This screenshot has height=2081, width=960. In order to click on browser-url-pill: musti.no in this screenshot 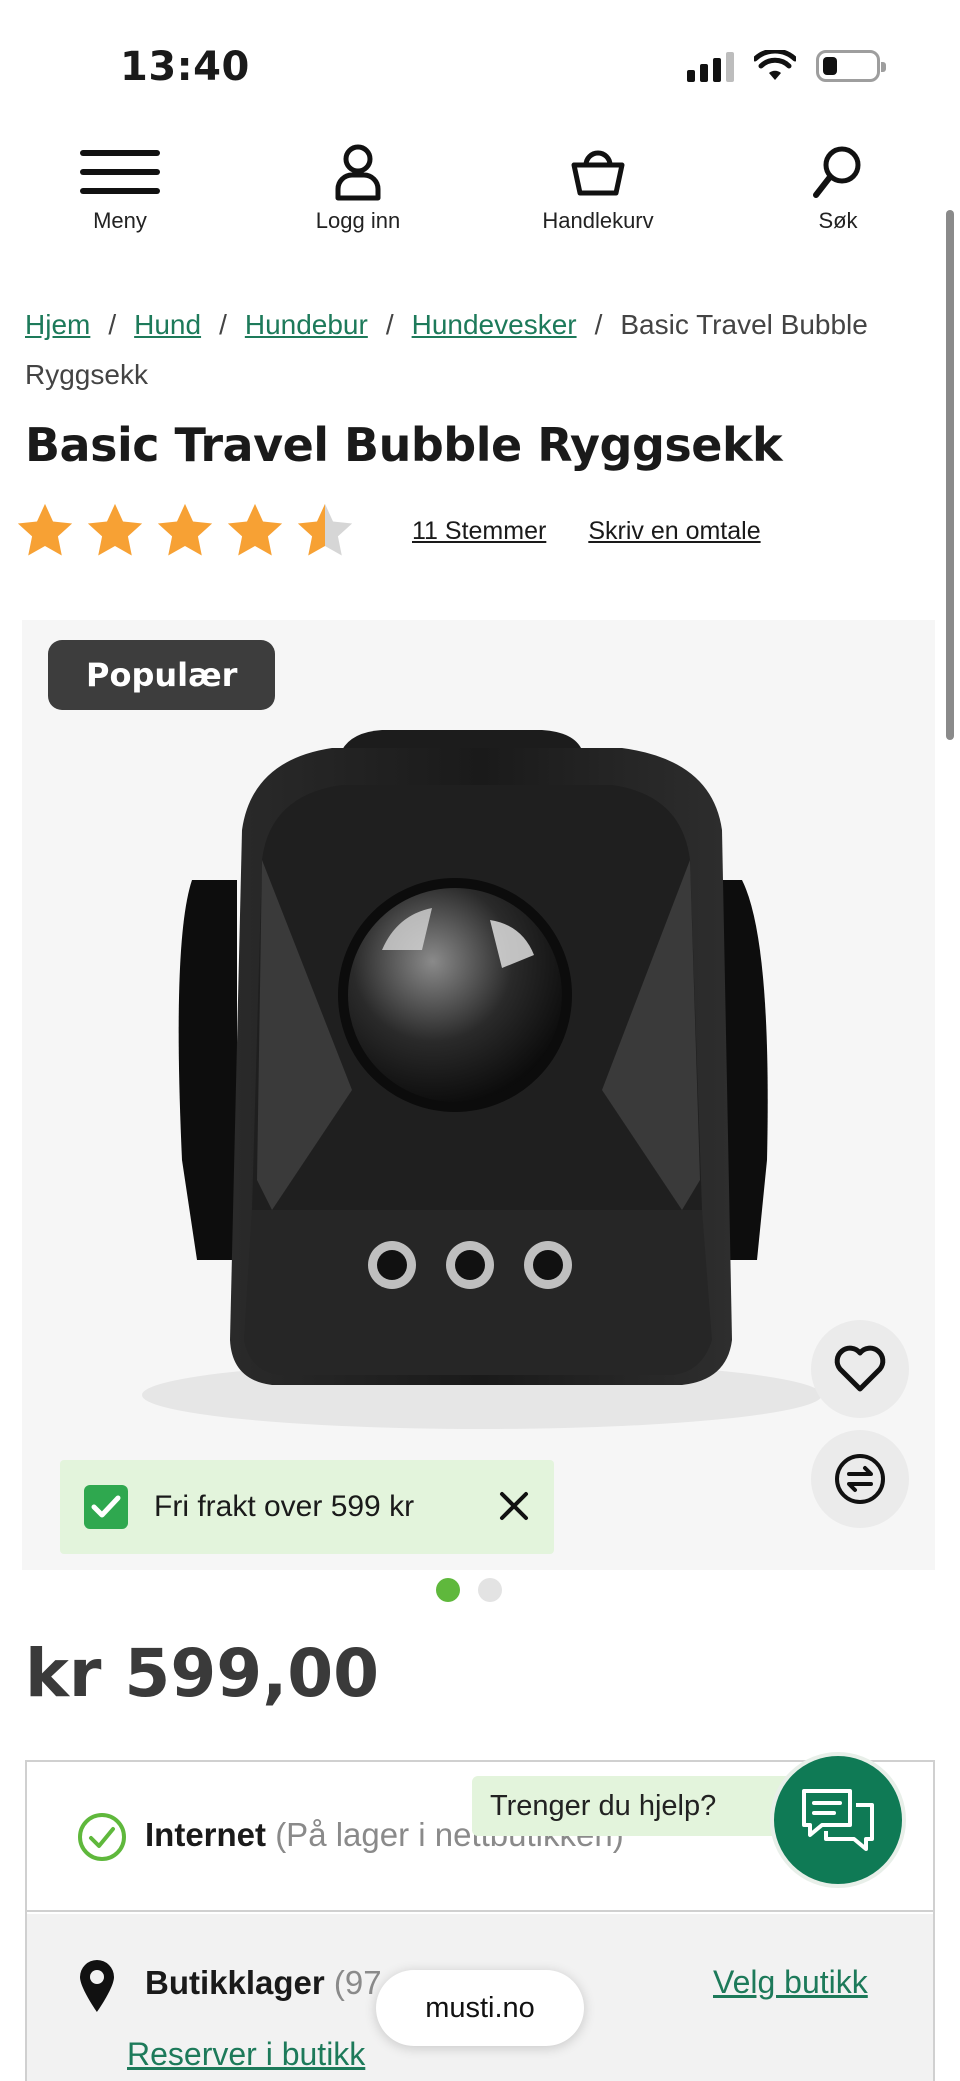, I will do `click(480, 2008)`.